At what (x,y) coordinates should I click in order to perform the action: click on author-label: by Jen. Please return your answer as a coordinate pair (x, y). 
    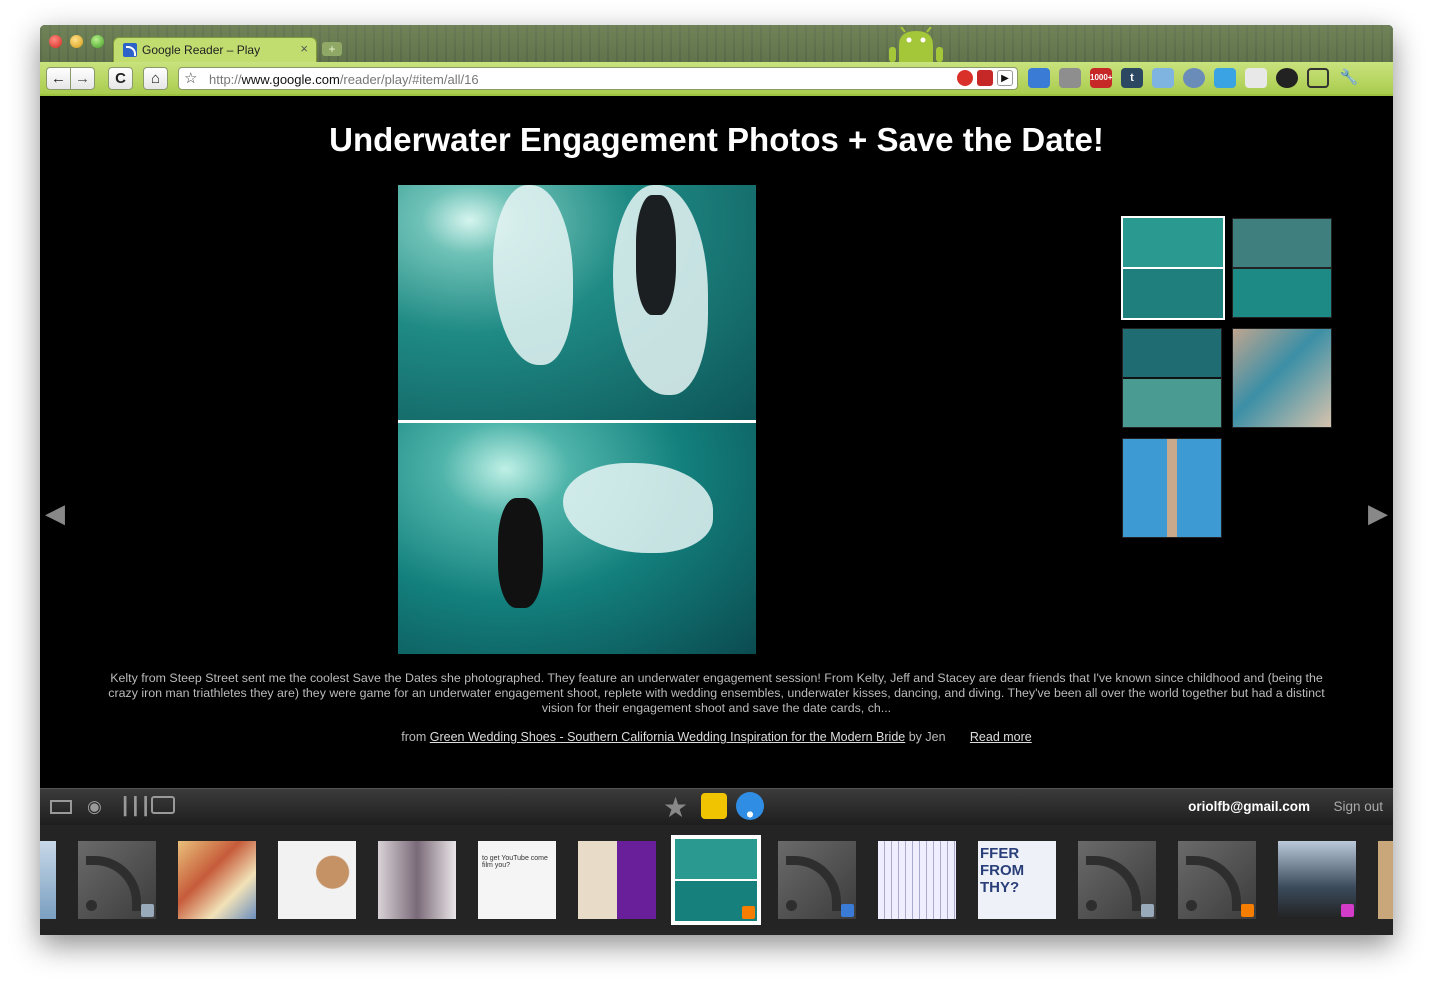
    Looking at the image, I should click on (927, 737).